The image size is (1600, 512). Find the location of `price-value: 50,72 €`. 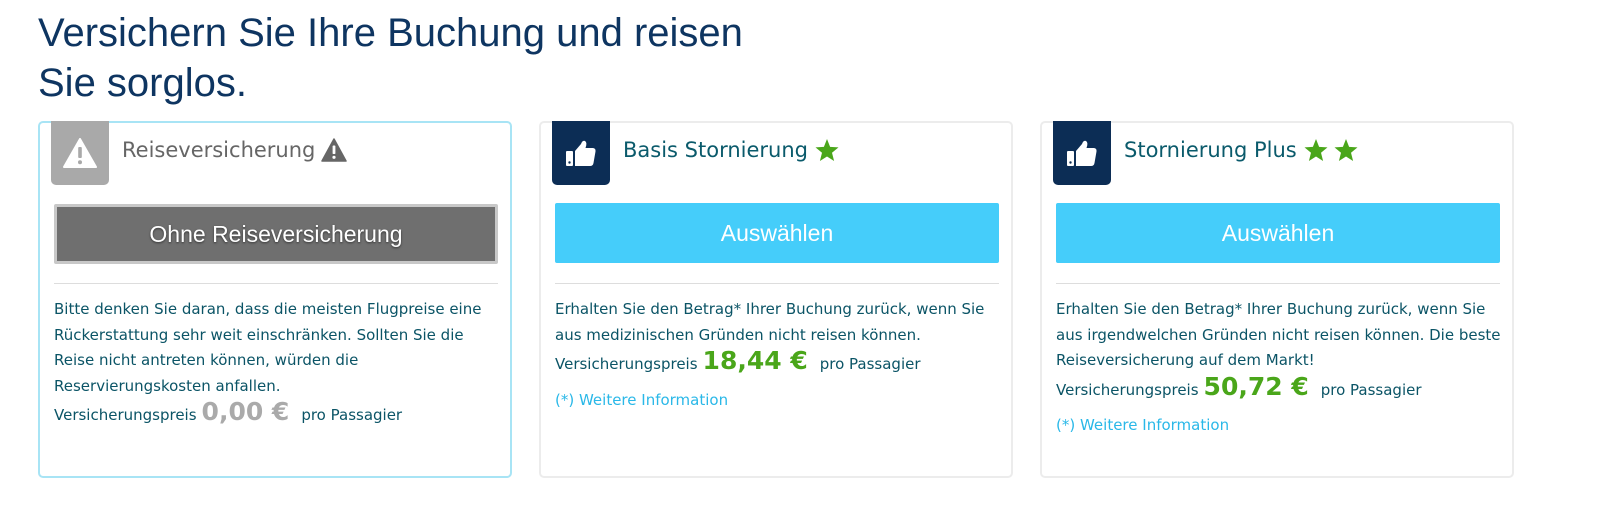

price-value: 50,72 € is located at coordinates (1256, 386).